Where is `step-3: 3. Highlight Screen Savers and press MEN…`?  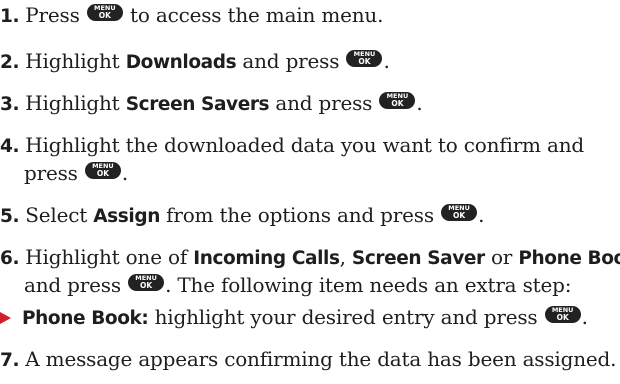 step-3: 3. Highlight Screen Savers and press MEN… is located at coordinates (211, 104).